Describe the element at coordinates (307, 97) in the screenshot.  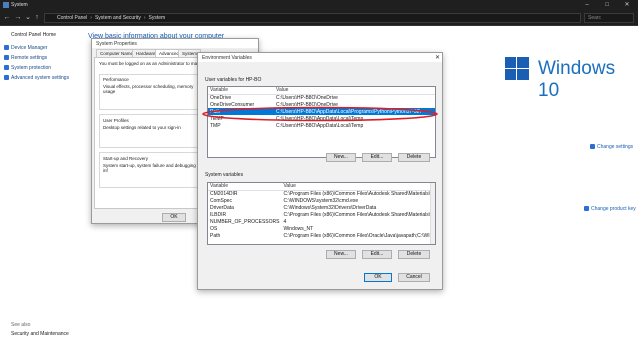
I see `variable-value-cell: C:\Users\HP-B8O\OneDrive` at that location.